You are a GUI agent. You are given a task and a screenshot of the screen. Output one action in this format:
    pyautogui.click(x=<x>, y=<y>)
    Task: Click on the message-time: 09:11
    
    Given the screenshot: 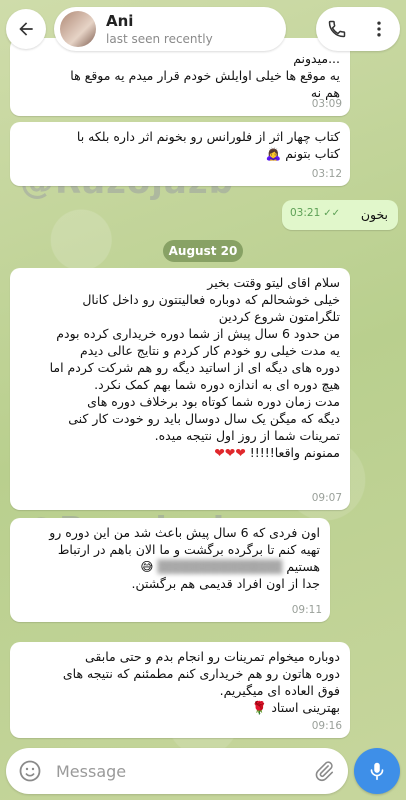 What is the action you would take?
    pyautogui.click(x=306, y=610)
    